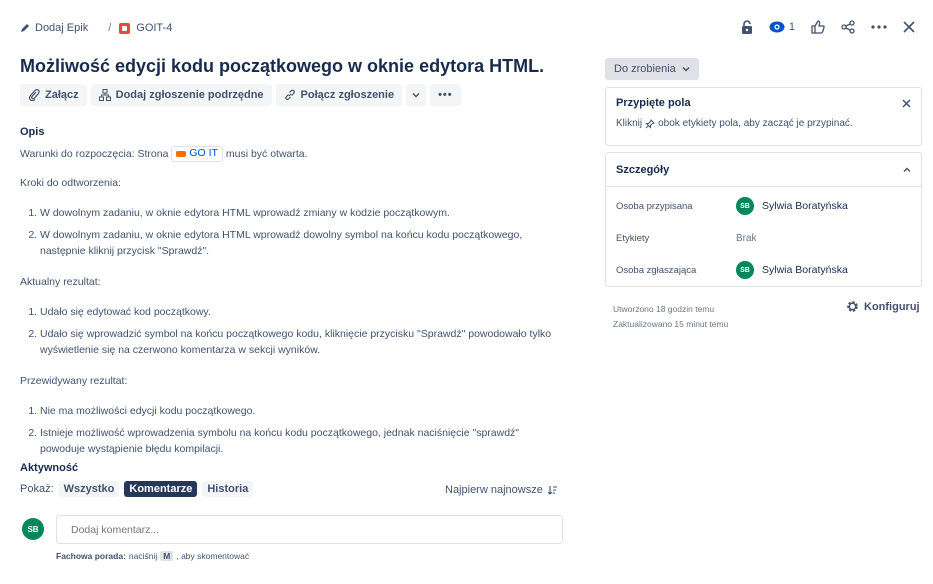  Describe the element at coordinates (154, 28) in the screenshot. I see `issue-key: GOIT-4` at that location.